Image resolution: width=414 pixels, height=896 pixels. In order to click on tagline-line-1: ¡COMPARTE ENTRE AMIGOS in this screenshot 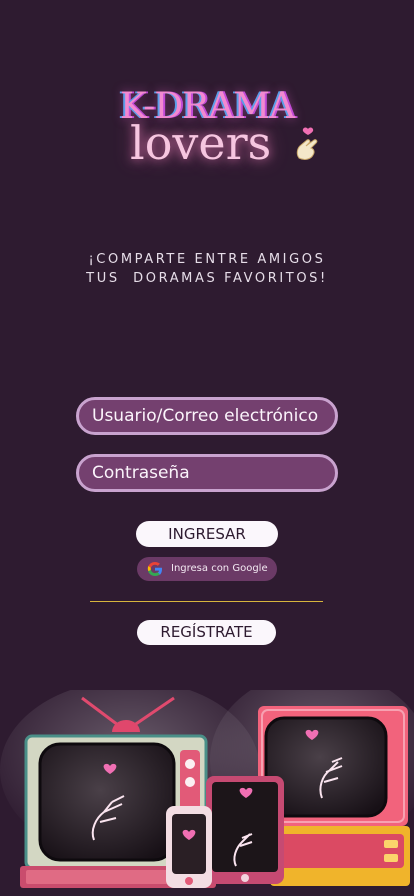, I will do `click(207, 259)`.